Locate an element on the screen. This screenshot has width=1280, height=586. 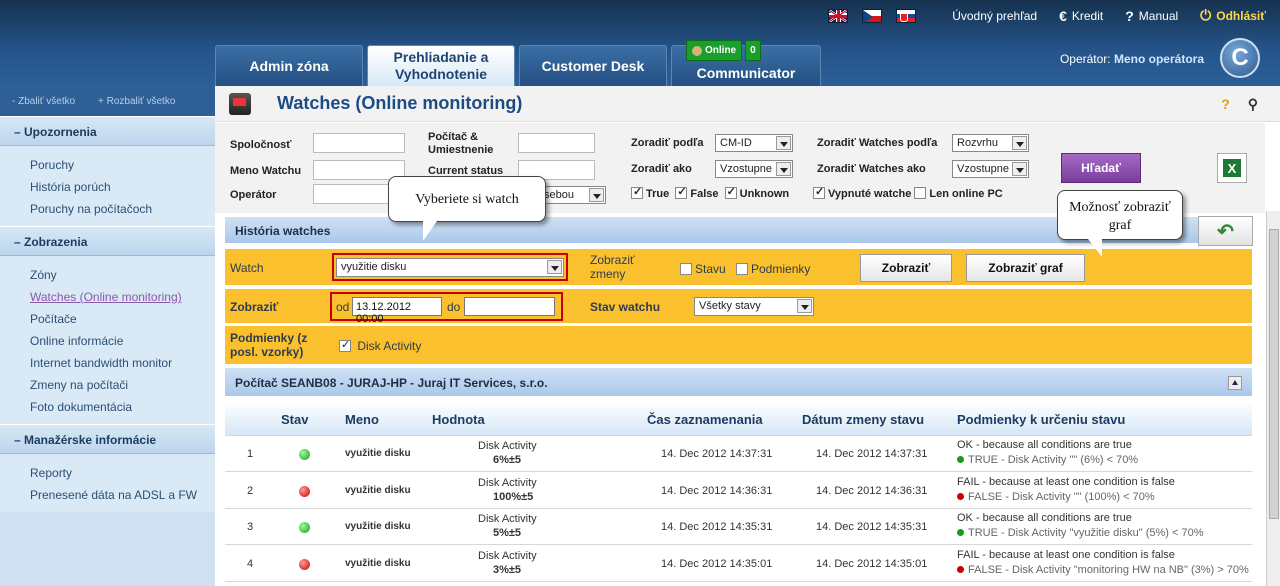
tab-admin-zone: Admin zóna is located at coordinates (289, 65).